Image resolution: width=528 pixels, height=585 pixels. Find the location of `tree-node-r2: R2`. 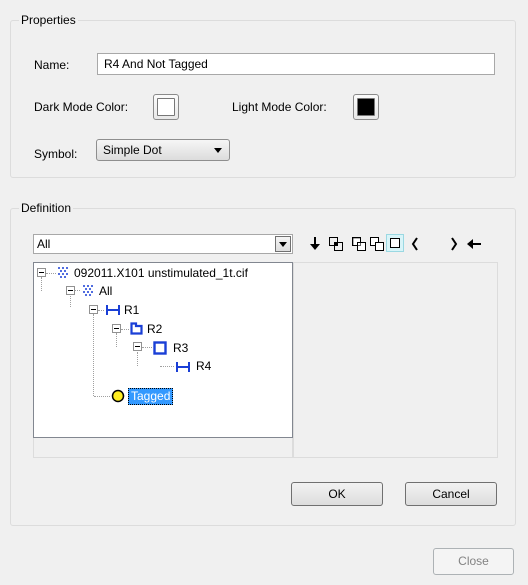

tree-node-r2: R2 is located at coordinates (154, 329).